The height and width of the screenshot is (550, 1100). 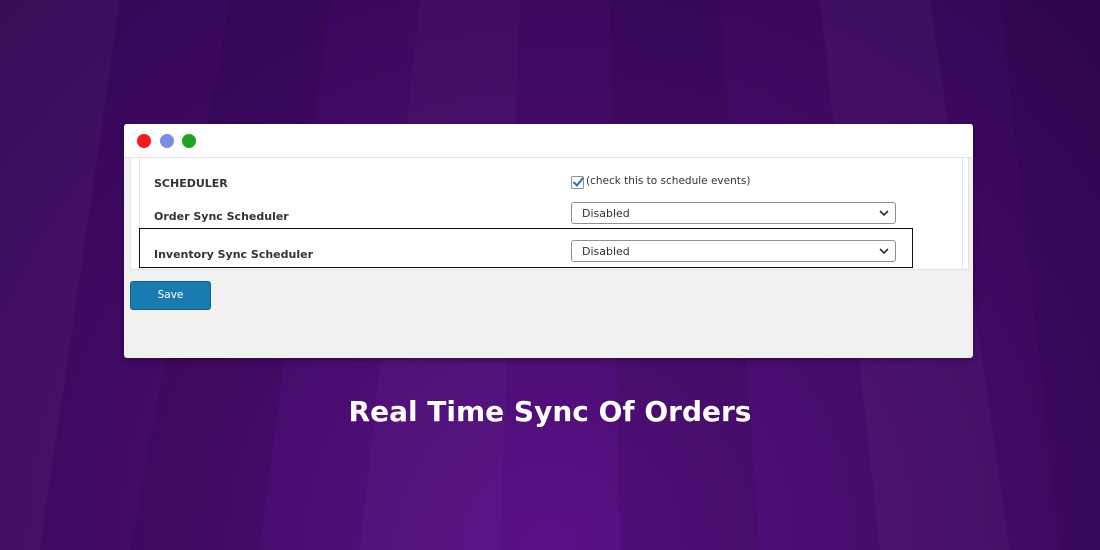 I want to click on headline: Real Time Sync Of Orders, so click(x=550, y=411).